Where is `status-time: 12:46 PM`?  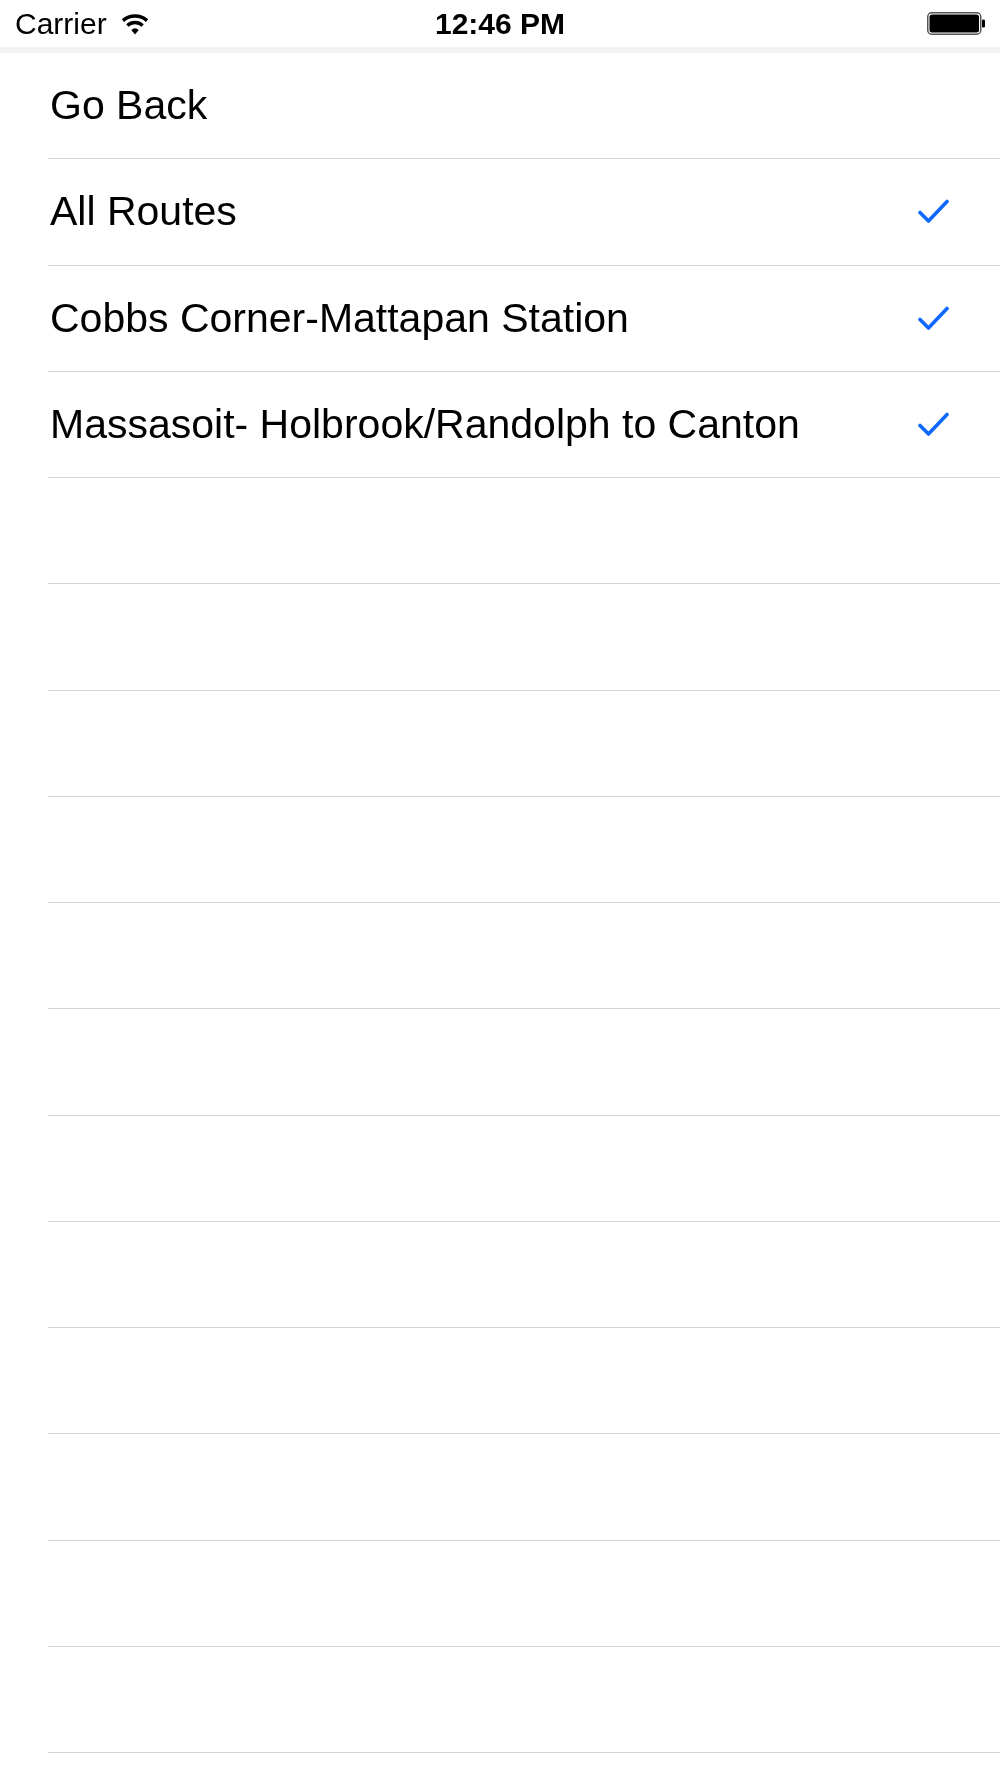 status-time: 12:46 PM is located at coordinates (500, 23).